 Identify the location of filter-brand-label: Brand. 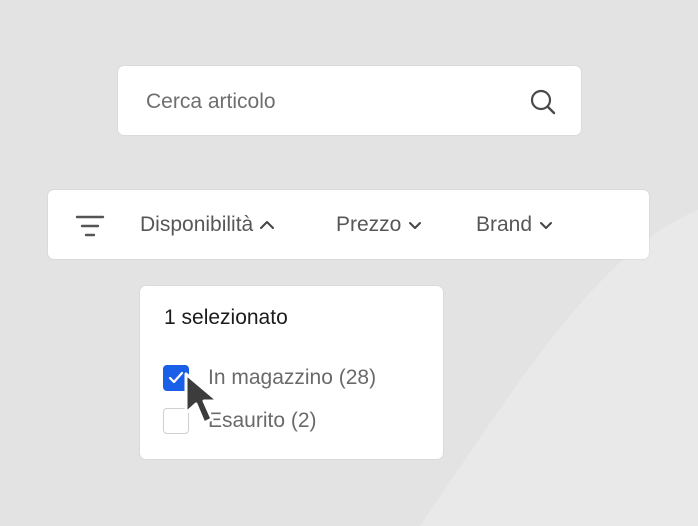
(504, 224).